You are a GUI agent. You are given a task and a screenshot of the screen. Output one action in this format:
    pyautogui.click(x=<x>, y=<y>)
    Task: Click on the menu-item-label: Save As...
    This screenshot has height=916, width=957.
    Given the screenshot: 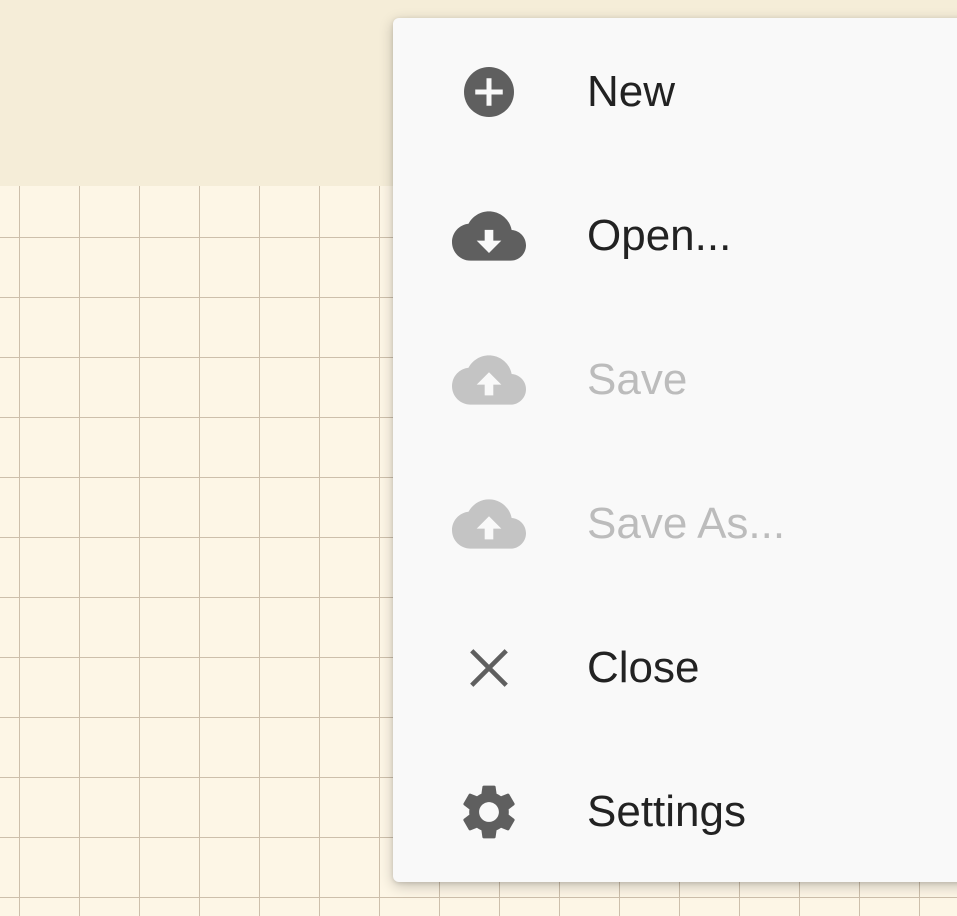 What is the action you would take?
    pyautogui.click(x=686, y=523)
    